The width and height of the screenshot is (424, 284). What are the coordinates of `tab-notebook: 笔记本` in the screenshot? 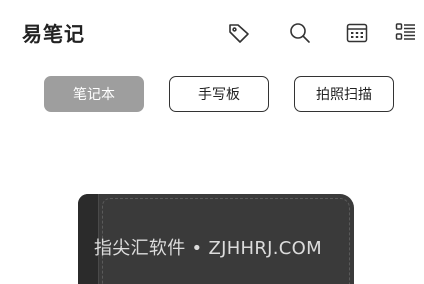 It's located at (94, 94).